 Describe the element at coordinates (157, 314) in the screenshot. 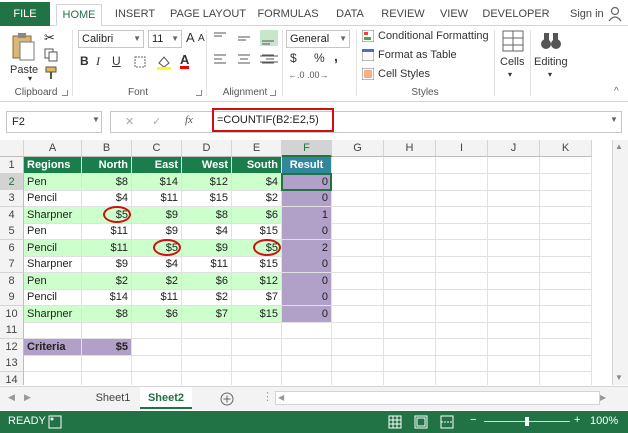

I see `table-cell: $6` at that location.